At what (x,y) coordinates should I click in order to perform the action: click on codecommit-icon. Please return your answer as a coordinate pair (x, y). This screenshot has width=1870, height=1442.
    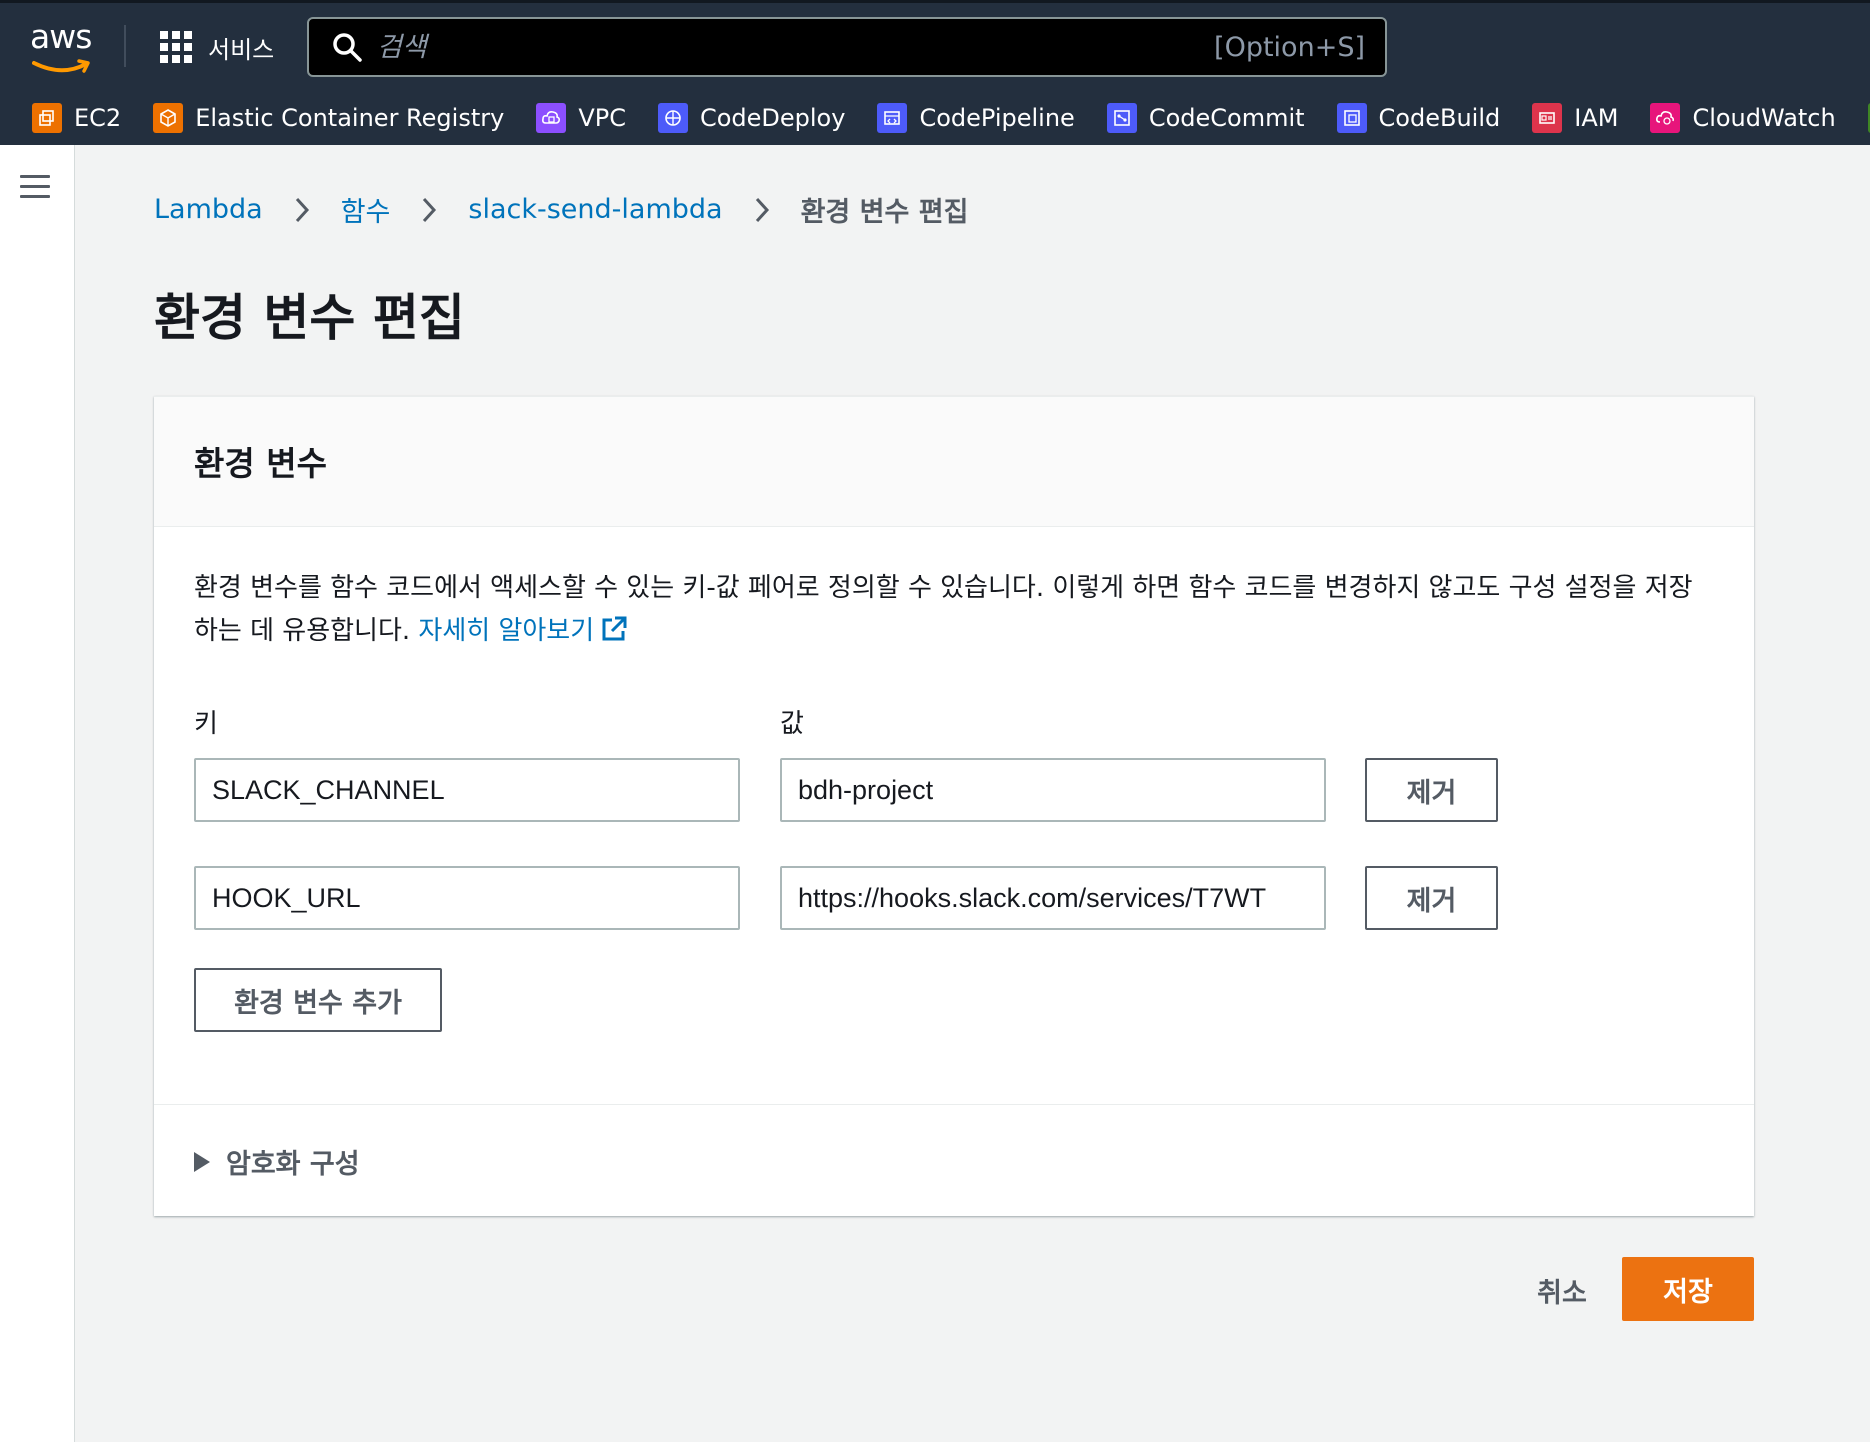
    Looking at the image, I should click on (1121, 118).